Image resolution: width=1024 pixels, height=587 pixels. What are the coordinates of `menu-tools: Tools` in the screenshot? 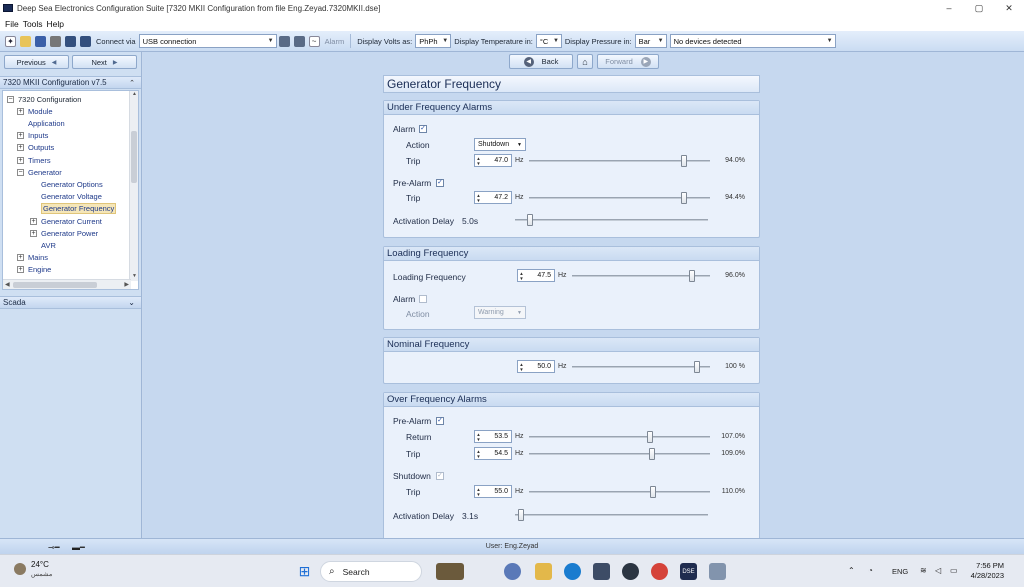 It's located at (33, 24).